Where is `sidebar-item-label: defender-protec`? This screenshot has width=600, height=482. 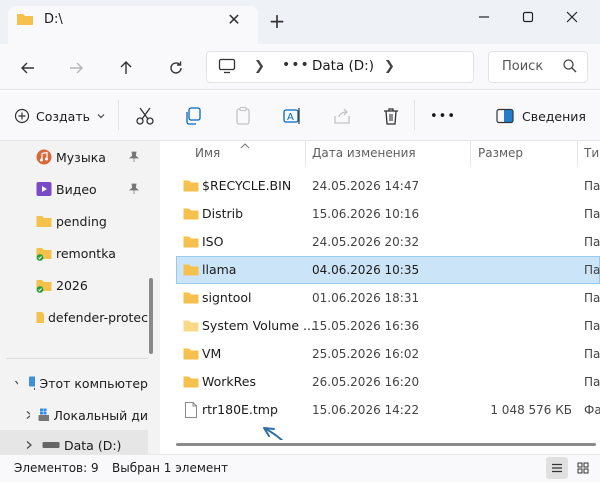
sidebar-item-label: defender-protec is located at coordinates (97, 317).